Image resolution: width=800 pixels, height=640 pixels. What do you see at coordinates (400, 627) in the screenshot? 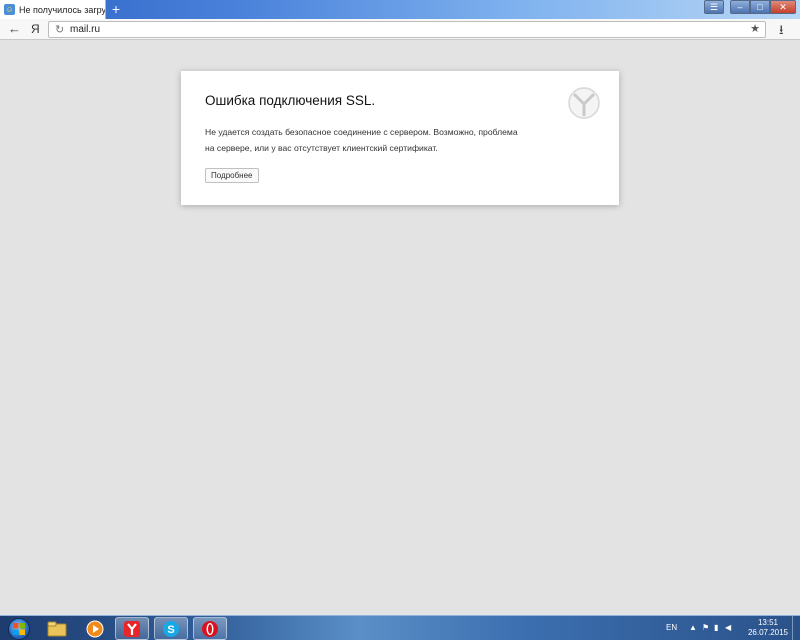
I see `windows-taskbar: S EN ▲ ⚑ ▮ ◀ 13:51 26.07.2015` at bounding box center [400, 627].